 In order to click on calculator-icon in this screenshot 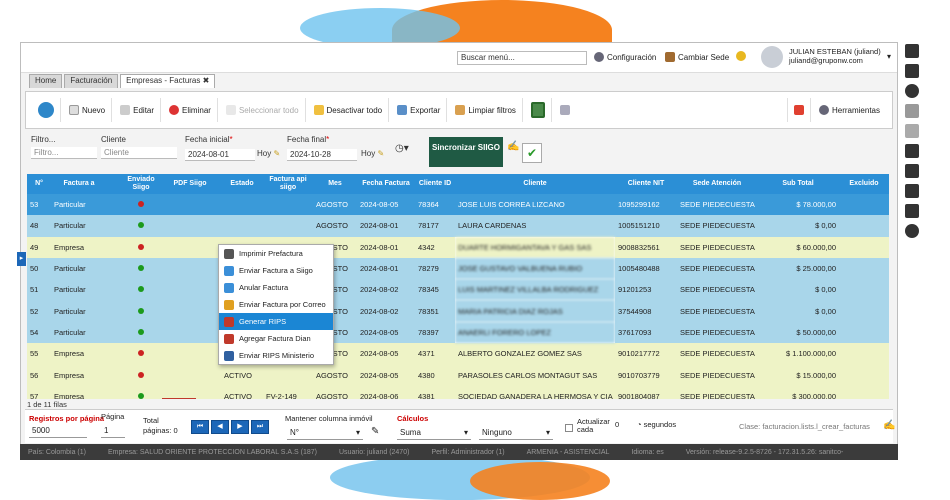, I will do `click(912, 51)`.